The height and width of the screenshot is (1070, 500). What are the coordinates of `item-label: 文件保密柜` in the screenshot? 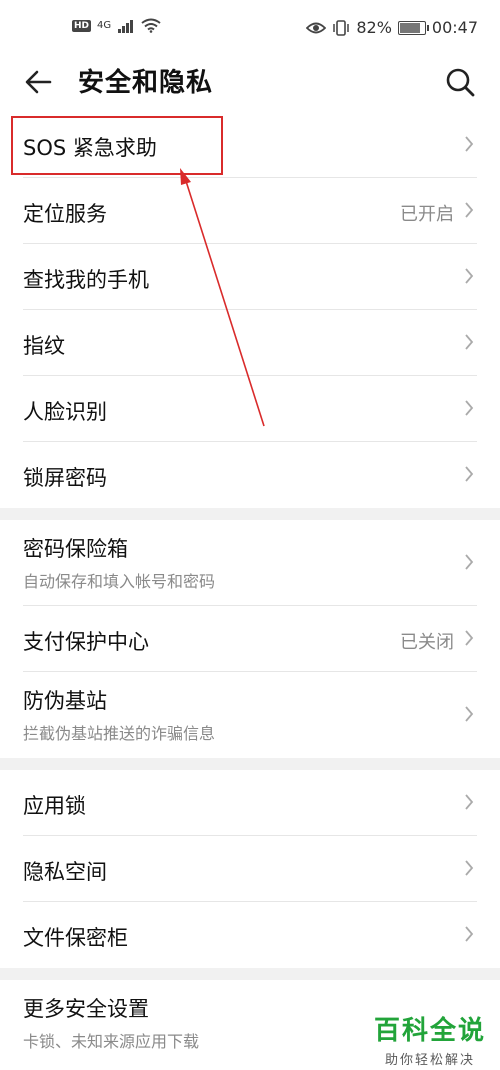 It's located at (75, 938).